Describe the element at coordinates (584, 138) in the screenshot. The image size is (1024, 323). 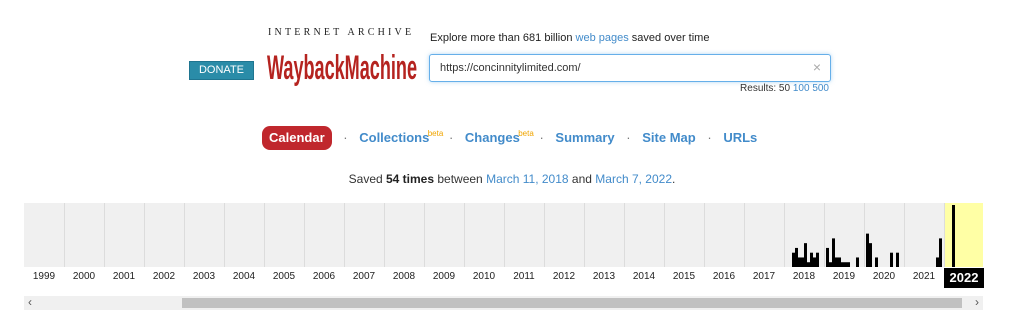
I see `tab-summary: Summary` at that location.